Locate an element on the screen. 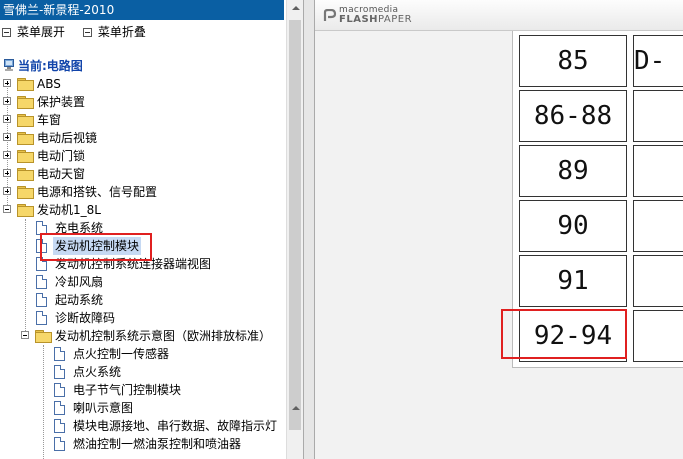 The height and width of the screenshot is (459, 683). viewer-toolbar: macromedia FLASHPAPER is located at coordinates (499, 15).